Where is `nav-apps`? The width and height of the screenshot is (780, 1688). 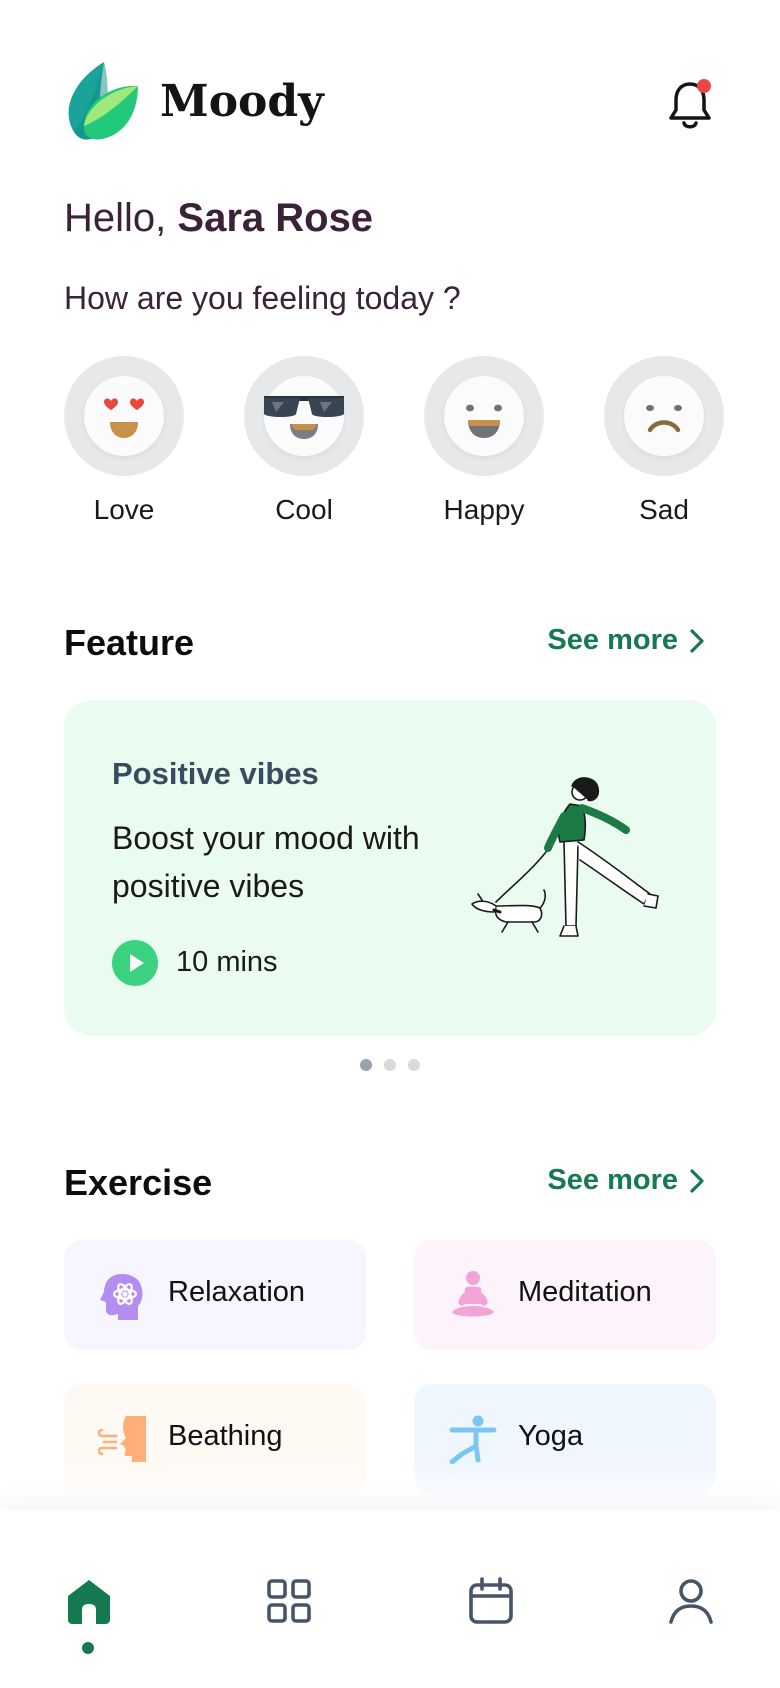 nav-apps is located at coordinates (289, 1601).